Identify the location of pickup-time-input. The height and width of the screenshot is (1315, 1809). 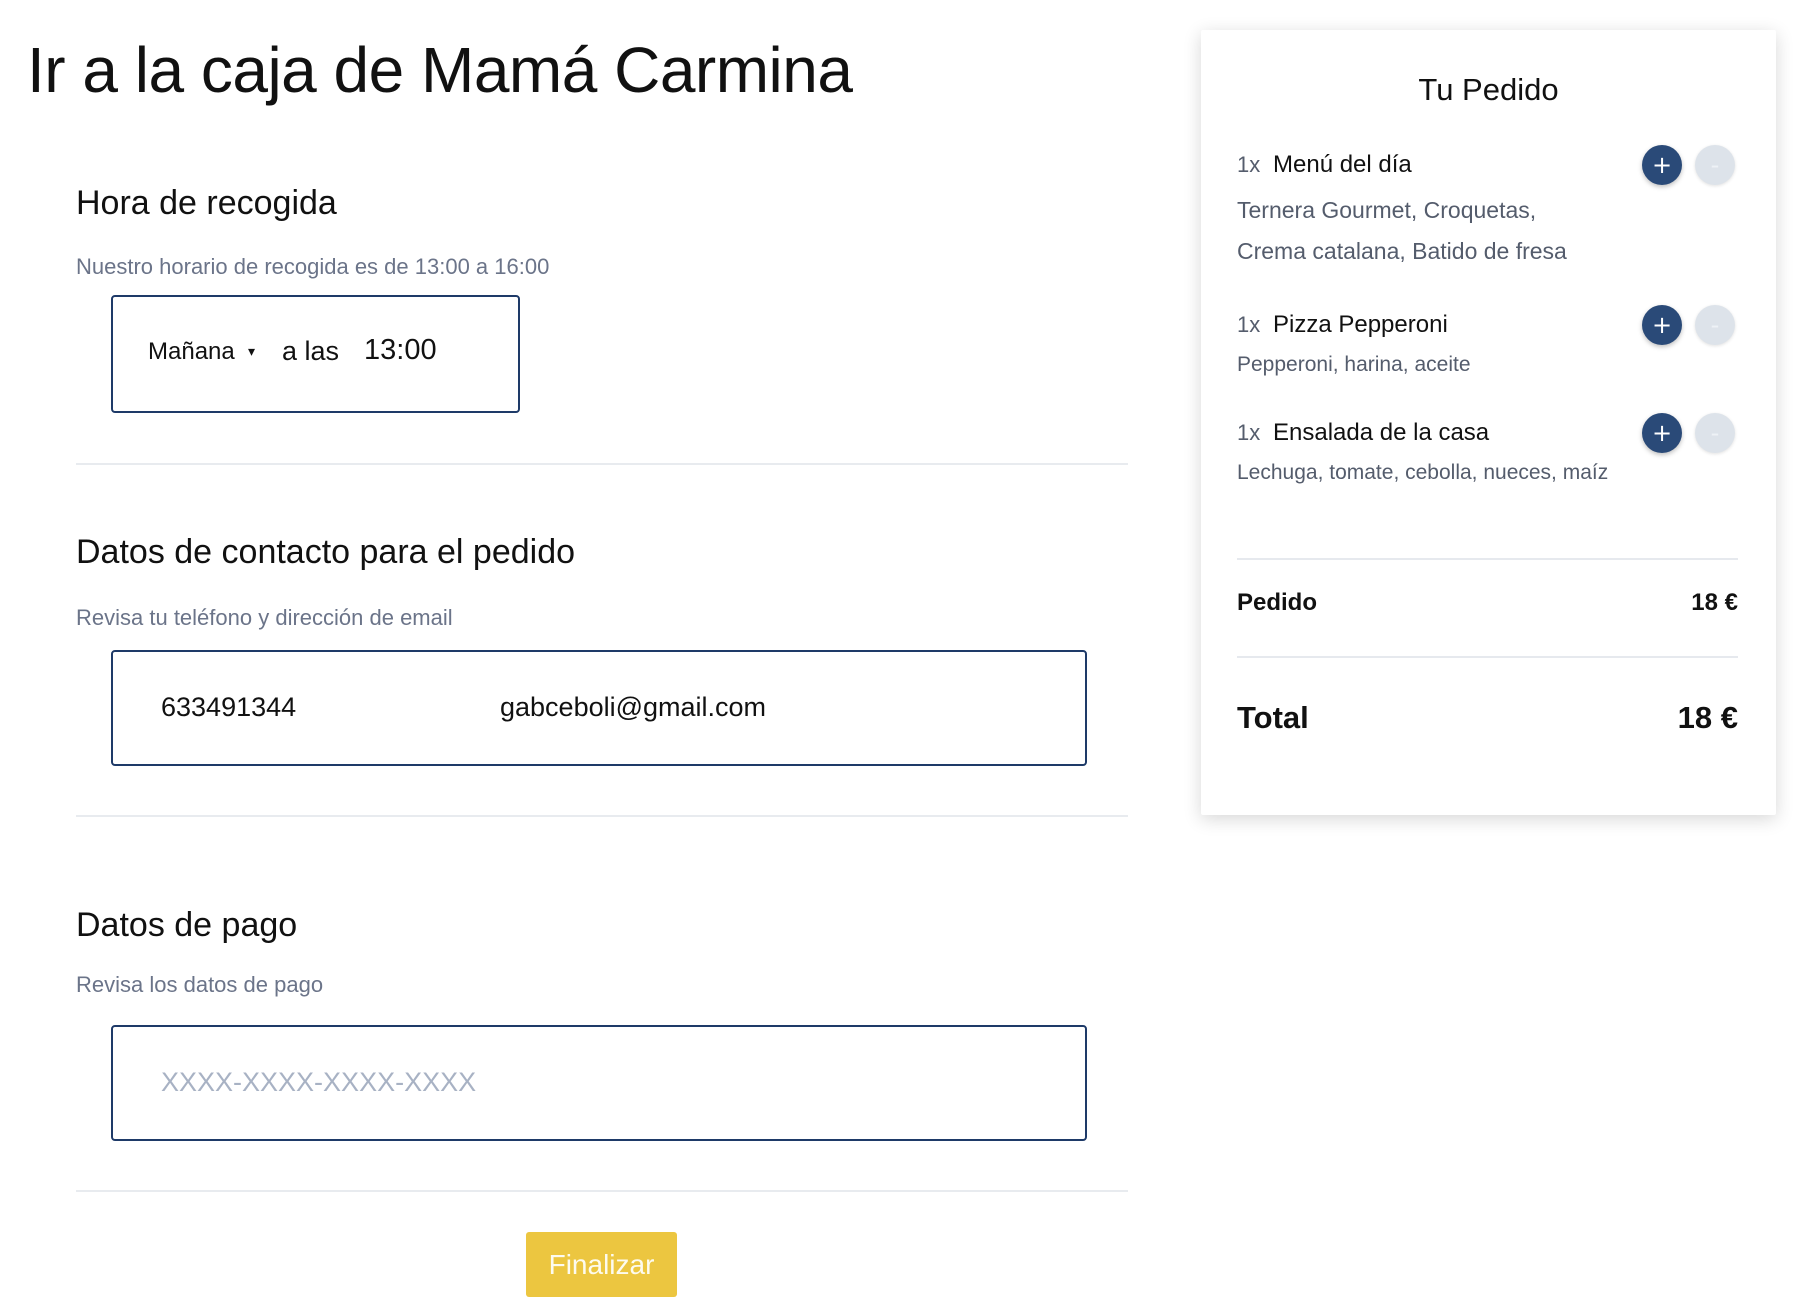
(424, 350).